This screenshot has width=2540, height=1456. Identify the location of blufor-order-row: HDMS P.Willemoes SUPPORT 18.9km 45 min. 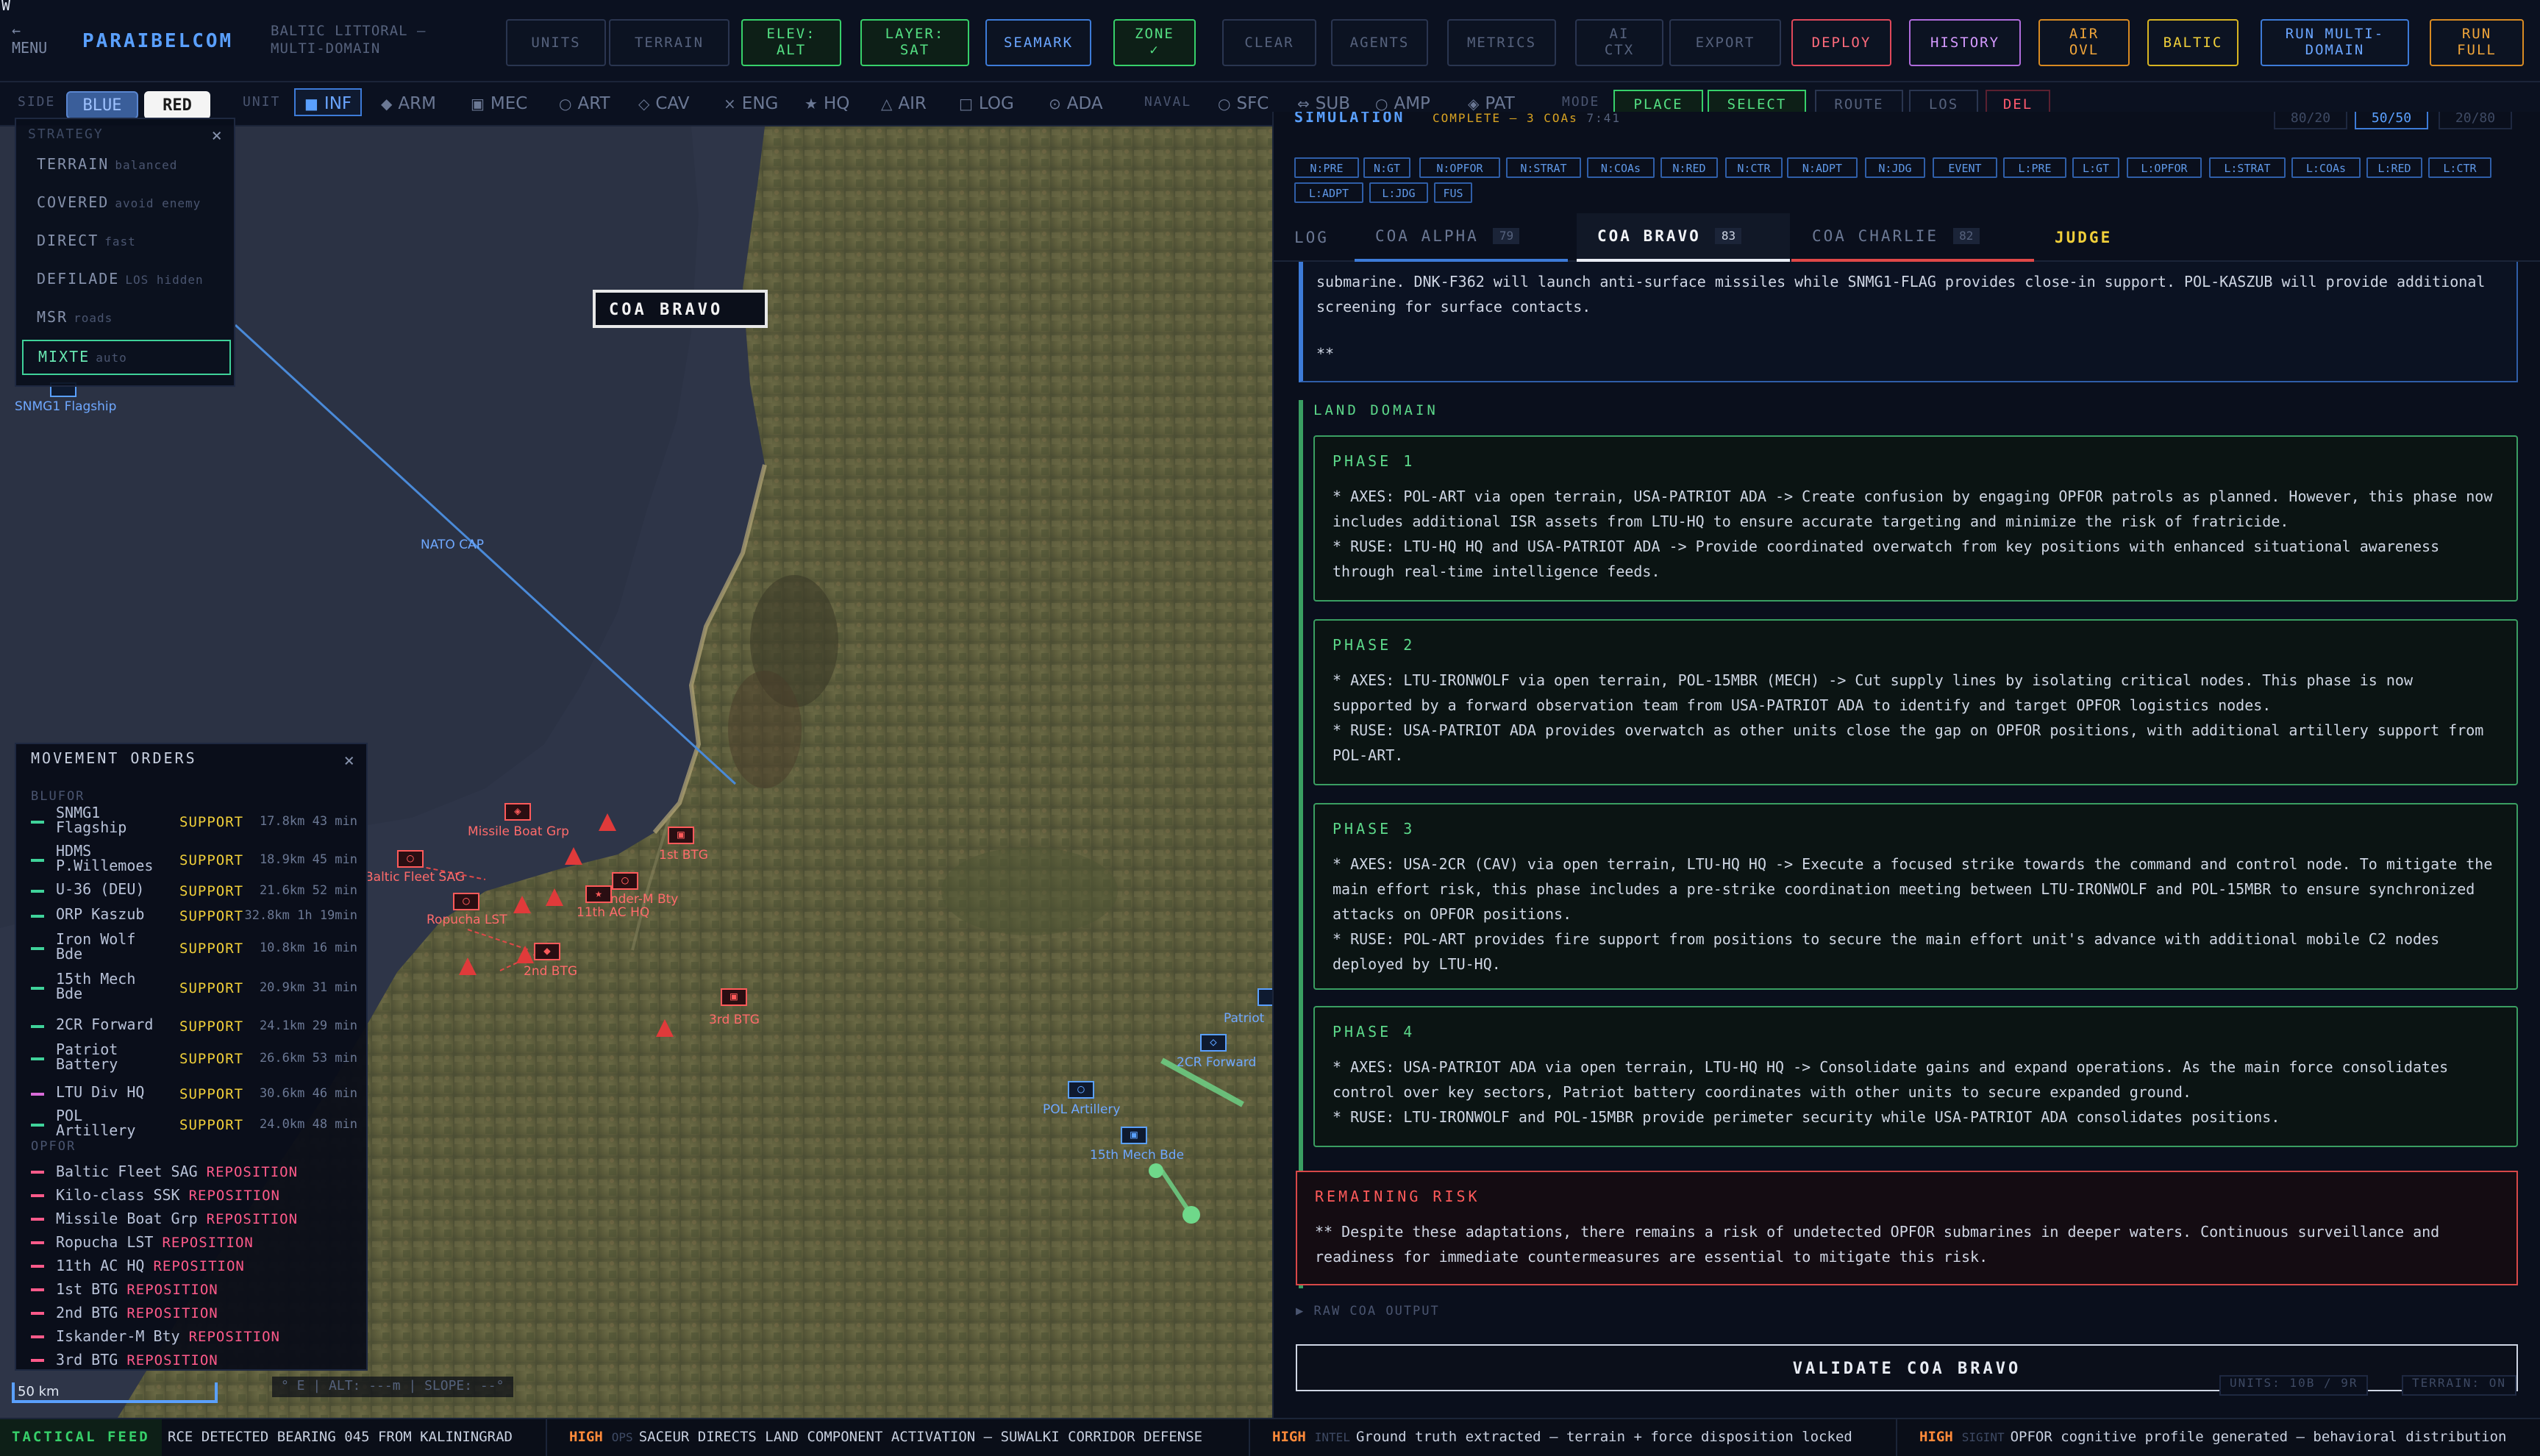
(198, 859).